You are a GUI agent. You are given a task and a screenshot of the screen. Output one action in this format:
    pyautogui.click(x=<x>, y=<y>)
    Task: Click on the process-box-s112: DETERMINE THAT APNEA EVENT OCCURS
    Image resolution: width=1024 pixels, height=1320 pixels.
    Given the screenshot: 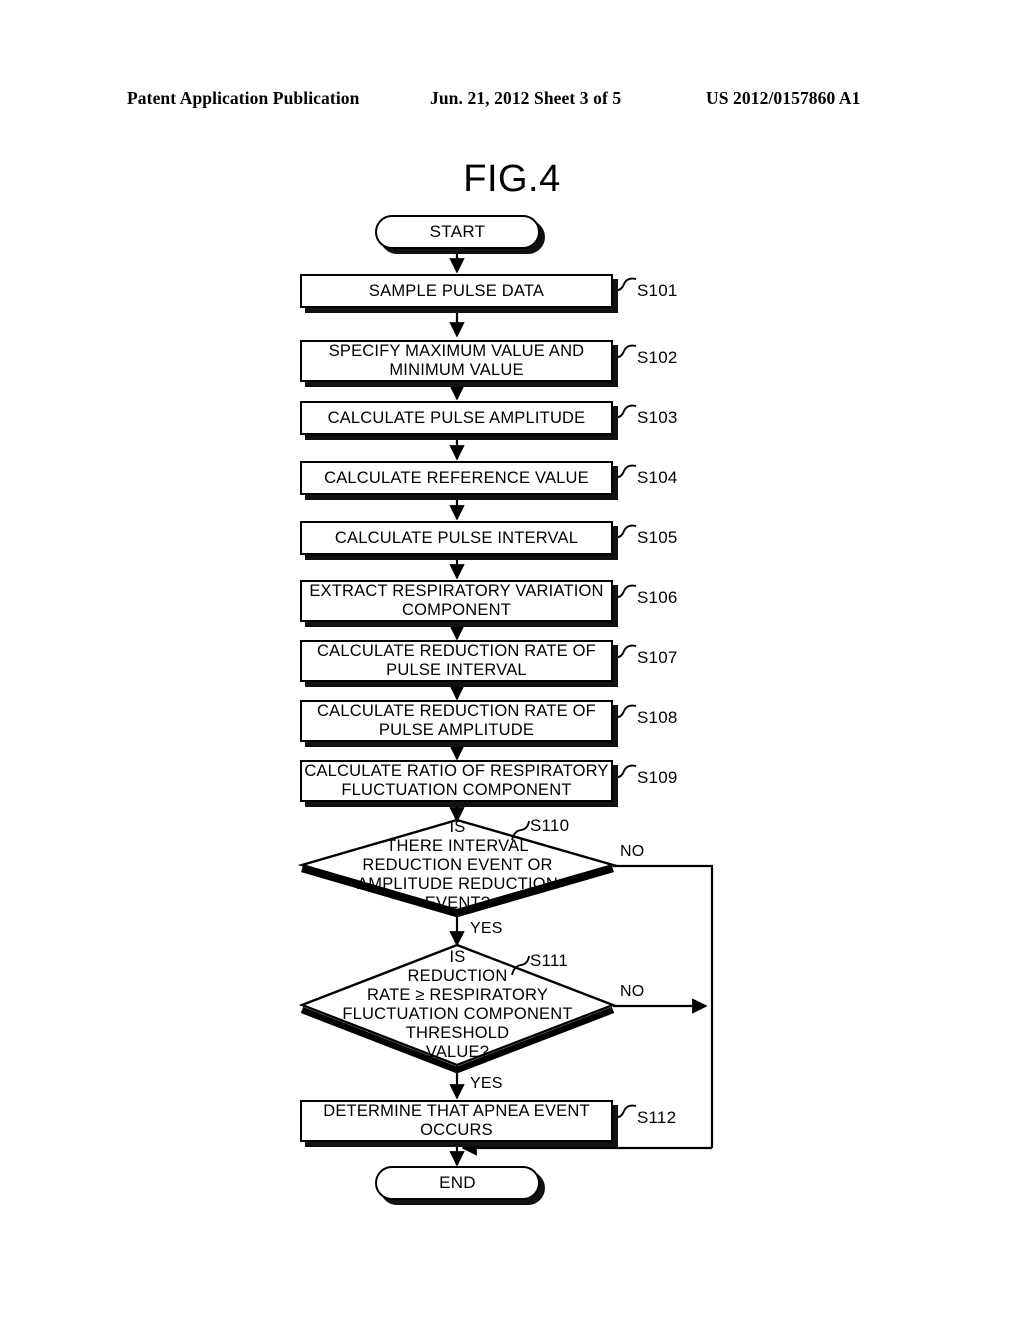 What is the action you would take?
    pyautogui.click(x=456, y=1121)
    